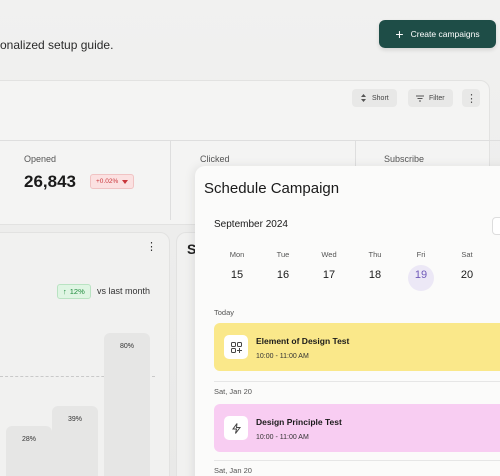  I want to click on day-thu: Thu 18, so click(375, 265).